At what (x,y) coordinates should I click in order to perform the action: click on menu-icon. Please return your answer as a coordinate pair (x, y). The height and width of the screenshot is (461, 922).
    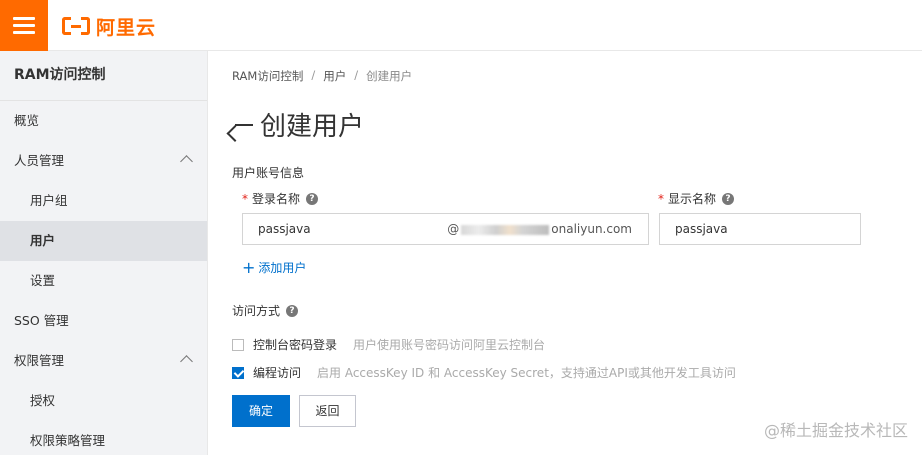
    Looking at the image, I should click on (24, 25).